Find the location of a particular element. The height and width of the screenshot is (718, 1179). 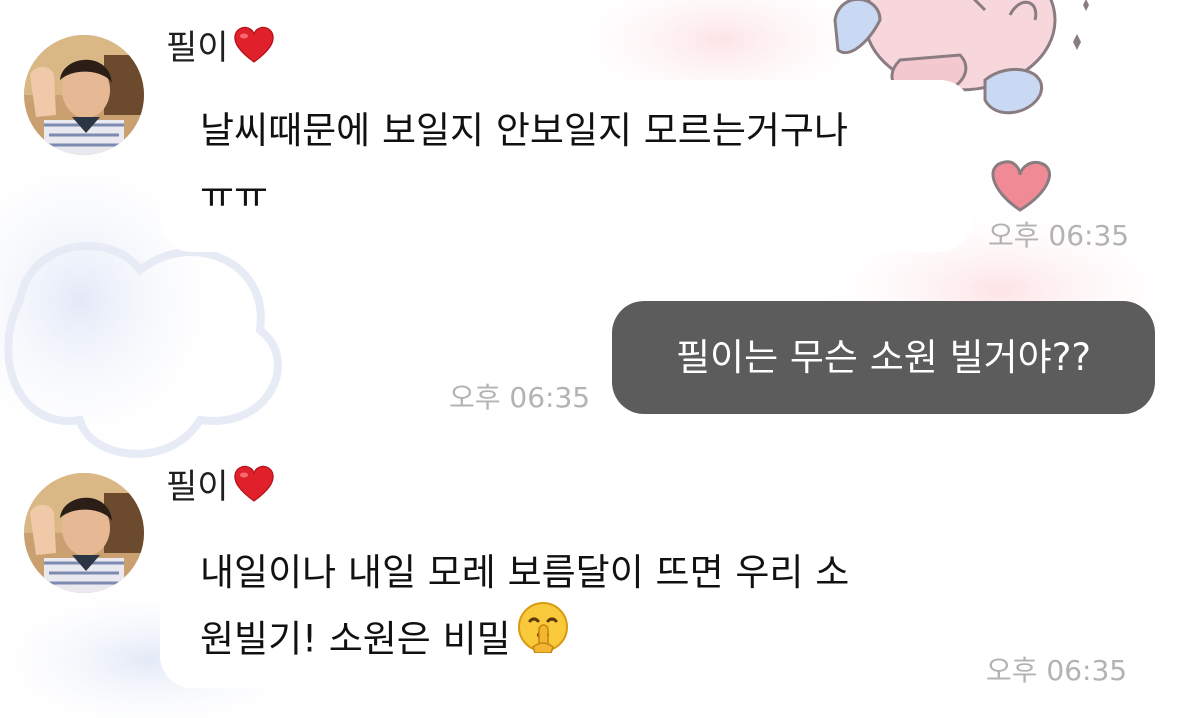

message-line: ㅠㅠ is located at coordinates (234, 195).